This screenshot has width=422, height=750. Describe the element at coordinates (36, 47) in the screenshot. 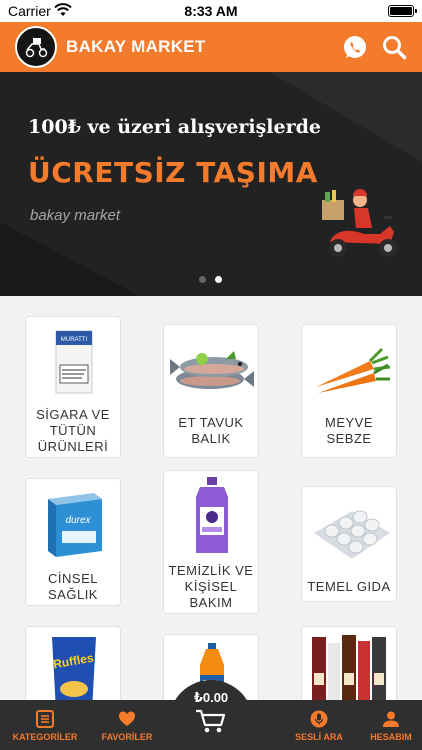

I see `logo-icon` at that location.